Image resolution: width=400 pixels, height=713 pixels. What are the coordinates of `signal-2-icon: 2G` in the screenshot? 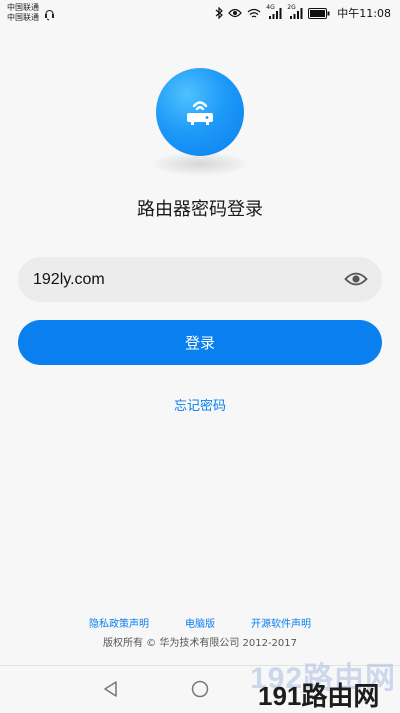 It's located at (295, 11).